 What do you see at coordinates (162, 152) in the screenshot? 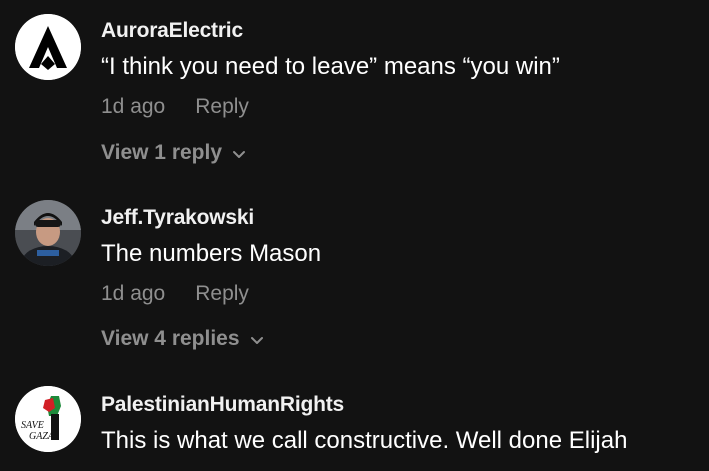
I see `view-replies-label: View 1 reply` at bounding box center [162, 152].